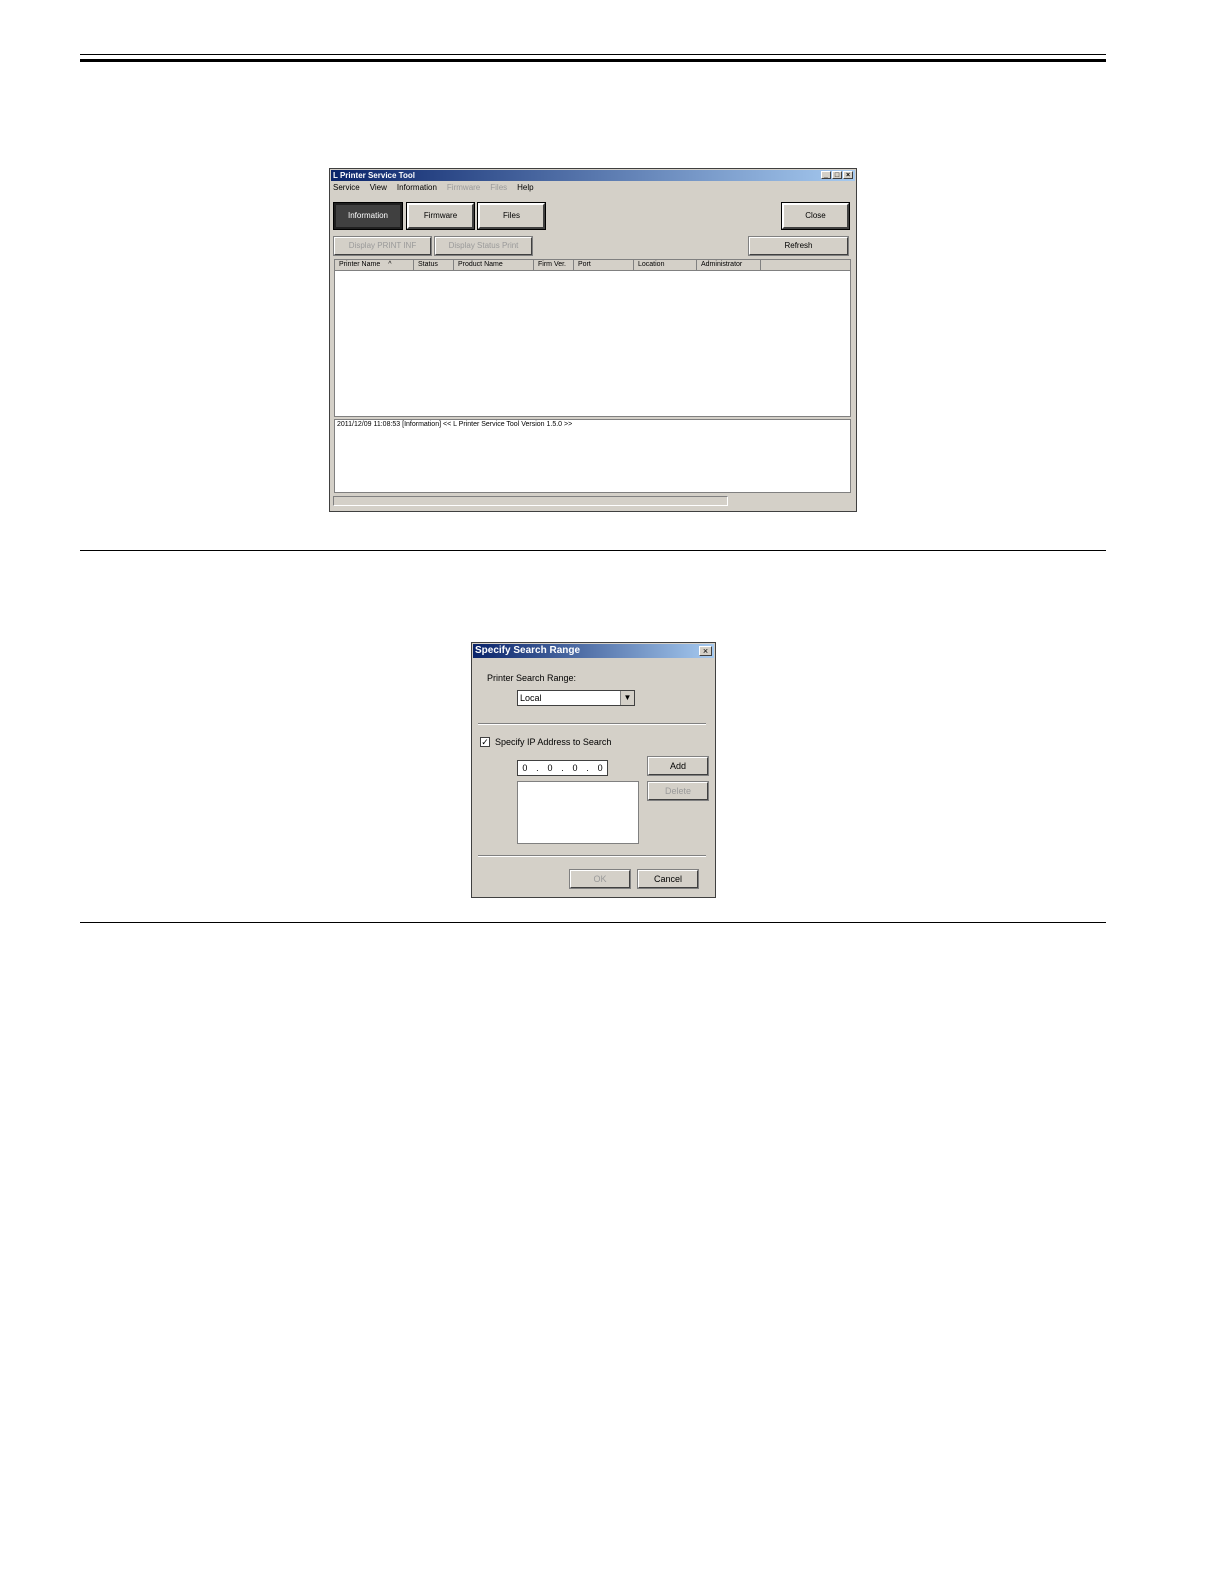 The image size is (1224, 1584). I want to click on close-icon: ×, so click(848, 175).